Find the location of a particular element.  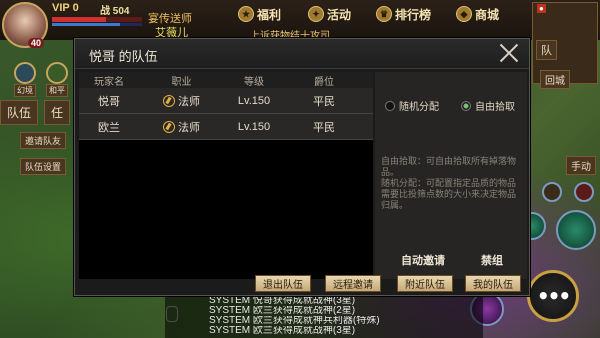

manual-mode-button: 手动 is located at coordinates (581, 165).